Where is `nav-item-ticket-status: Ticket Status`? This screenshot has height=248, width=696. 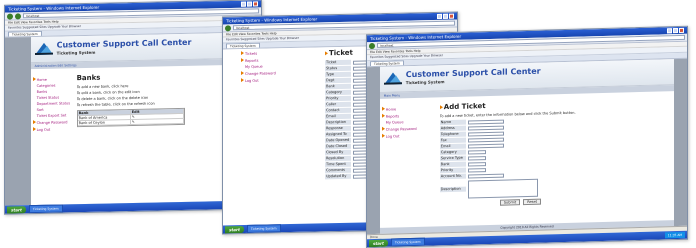
nav-item-ticket-status: Ticket Status is located at coordinates (55, 97).